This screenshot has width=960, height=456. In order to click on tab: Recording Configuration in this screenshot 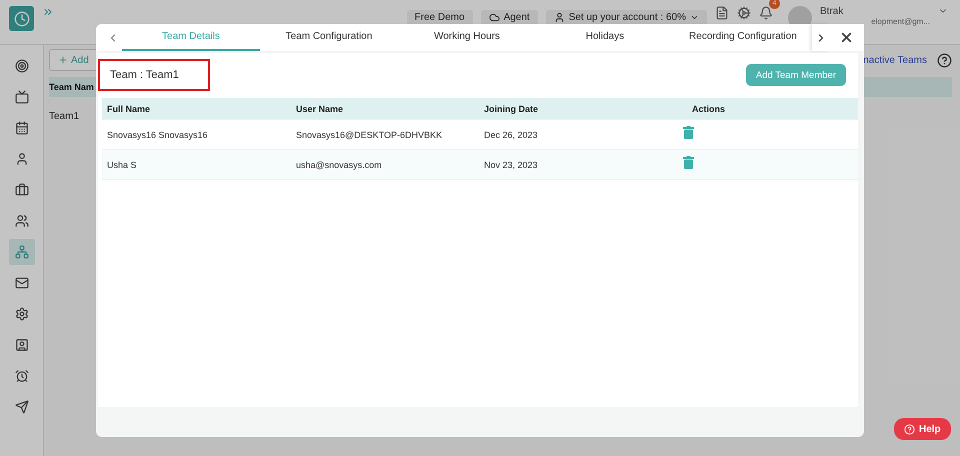, I will do `click(743, 37)`.